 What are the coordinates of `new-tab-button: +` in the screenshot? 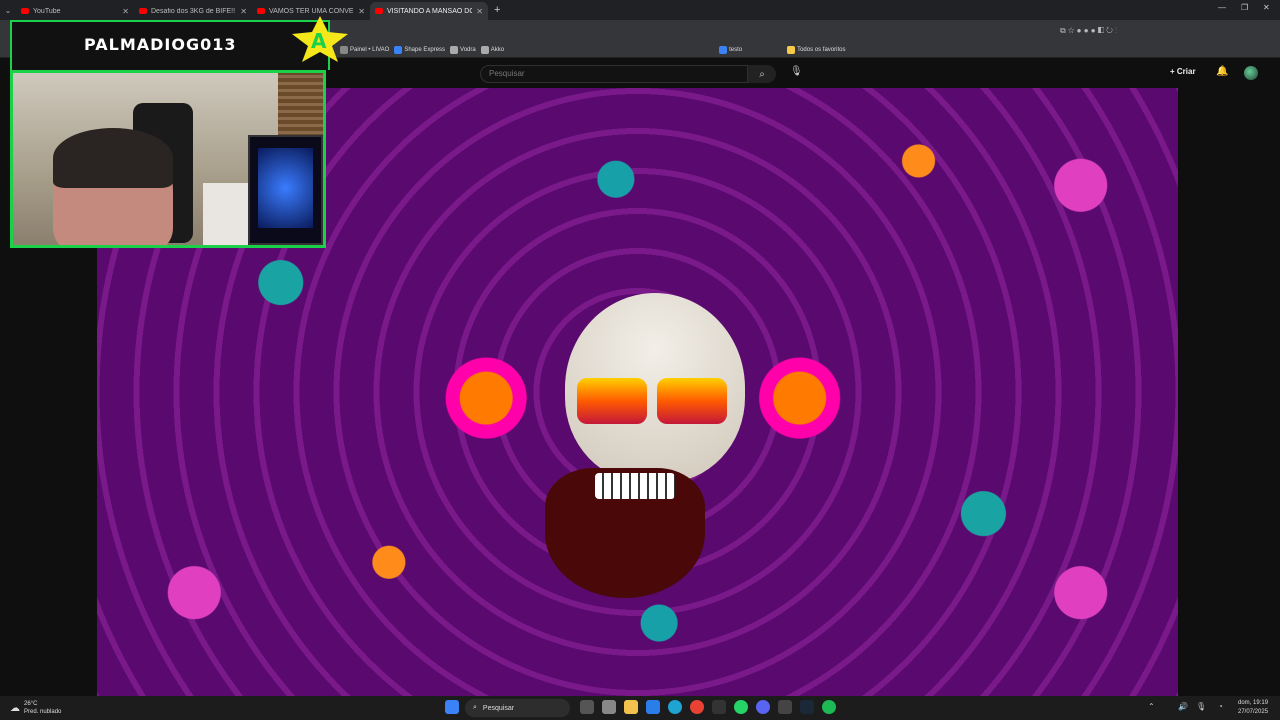 It's located at (497, 10).